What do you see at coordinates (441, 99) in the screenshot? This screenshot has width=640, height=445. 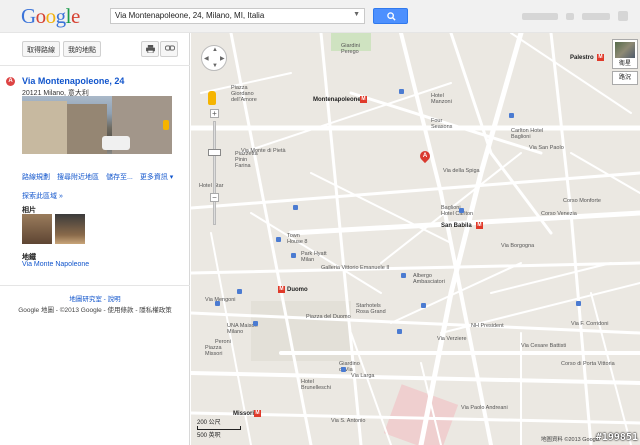 I see `map-label: Hotel Manzoni` at bounding box center [441, 99].